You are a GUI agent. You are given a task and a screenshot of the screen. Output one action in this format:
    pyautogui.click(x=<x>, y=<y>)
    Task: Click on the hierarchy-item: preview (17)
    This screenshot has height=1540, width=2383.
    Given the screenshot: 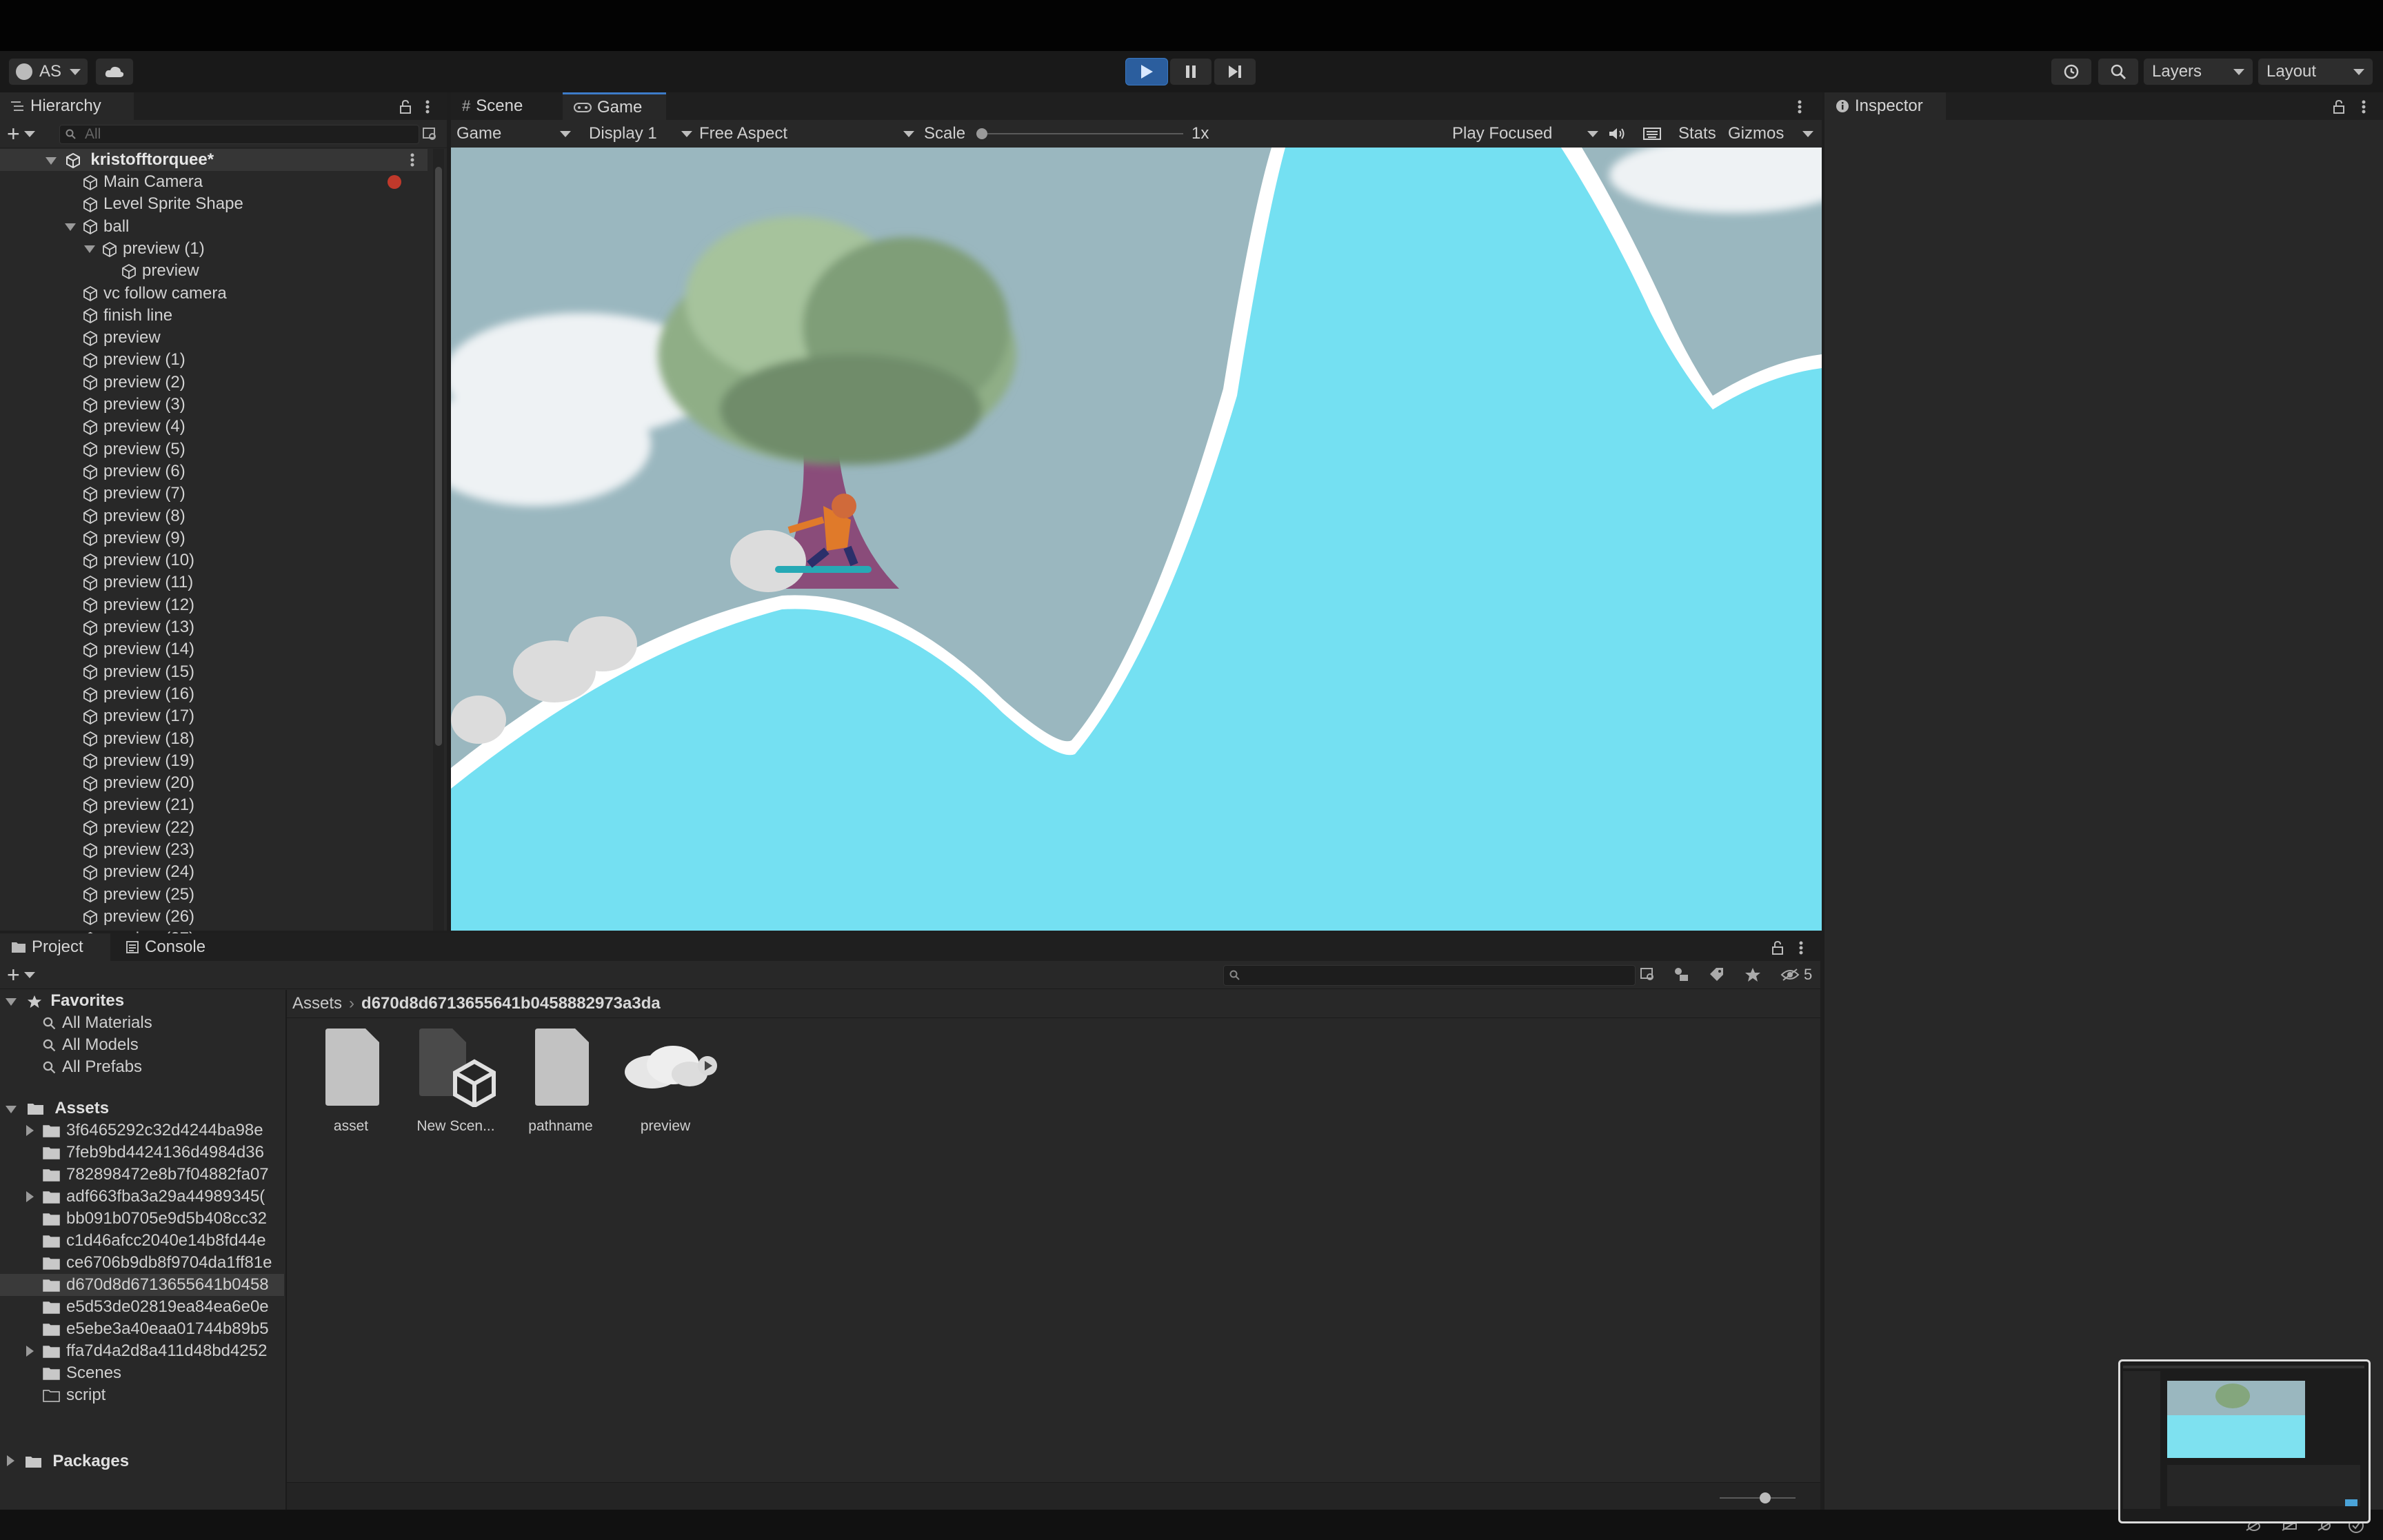 What is the action you would take?
    pyautogui.click(x=214, y=716)
    